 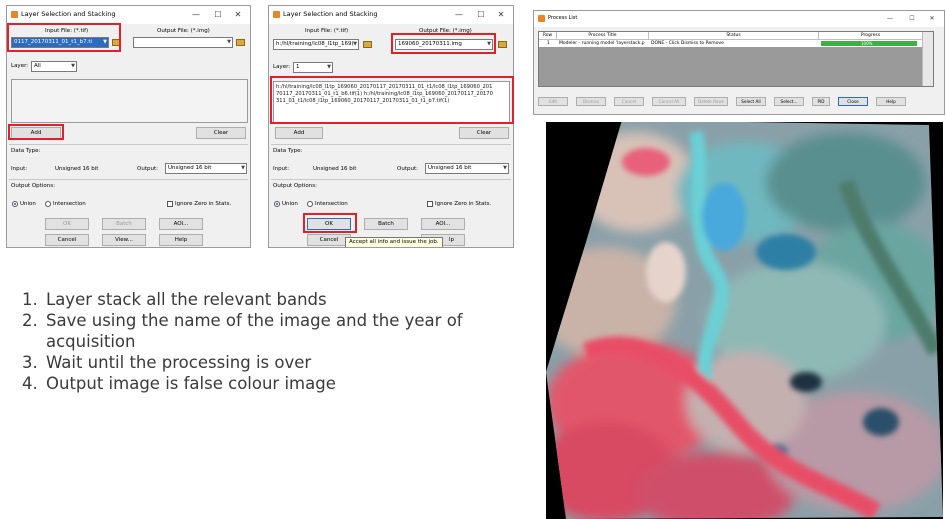 What do you see at coordinates (734, 36) in the screenshot?
I see `column-header-status: Status` at bounding box center [734, 36].